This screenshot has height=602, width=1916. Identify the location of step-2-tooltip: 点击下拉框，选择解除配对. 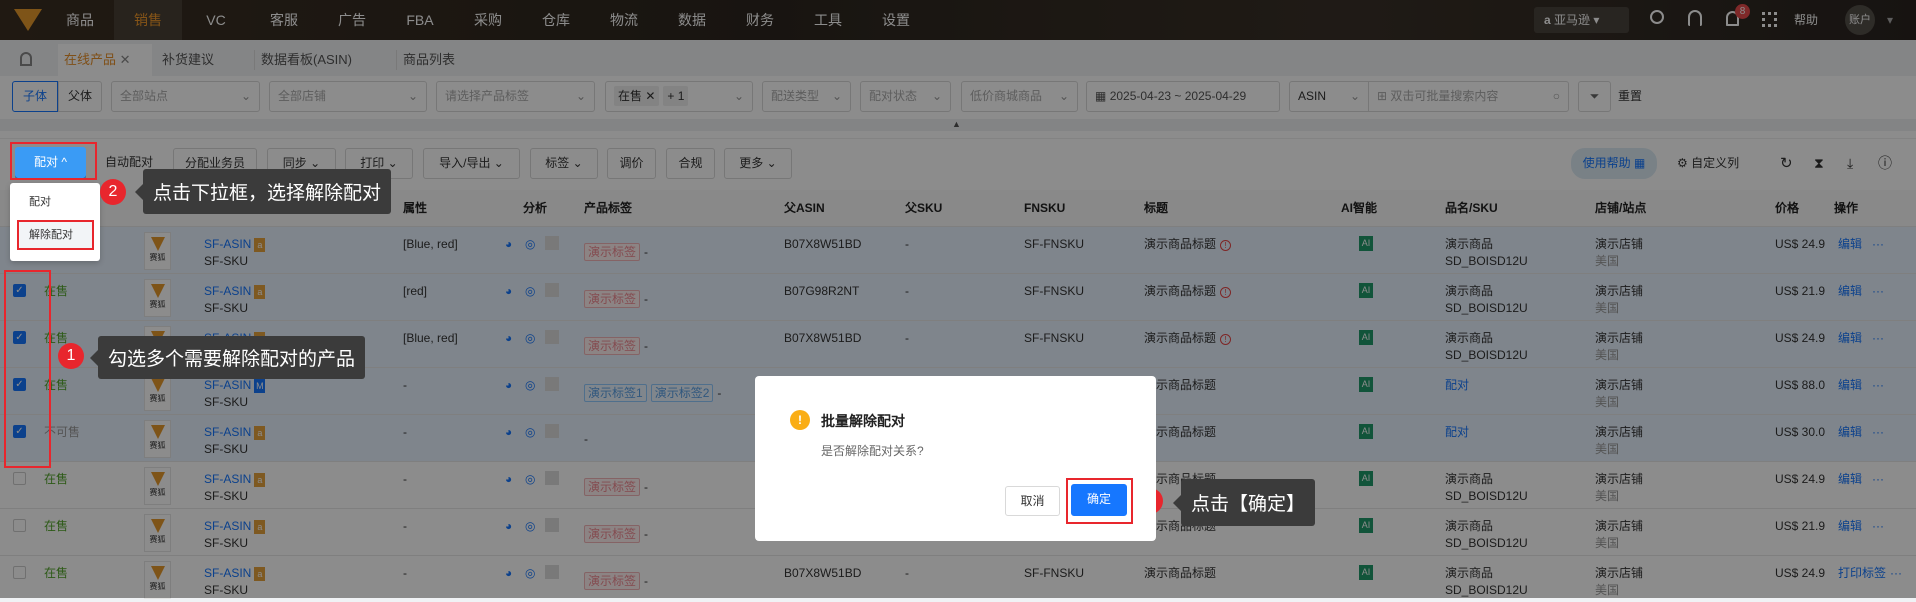
(263, 191).